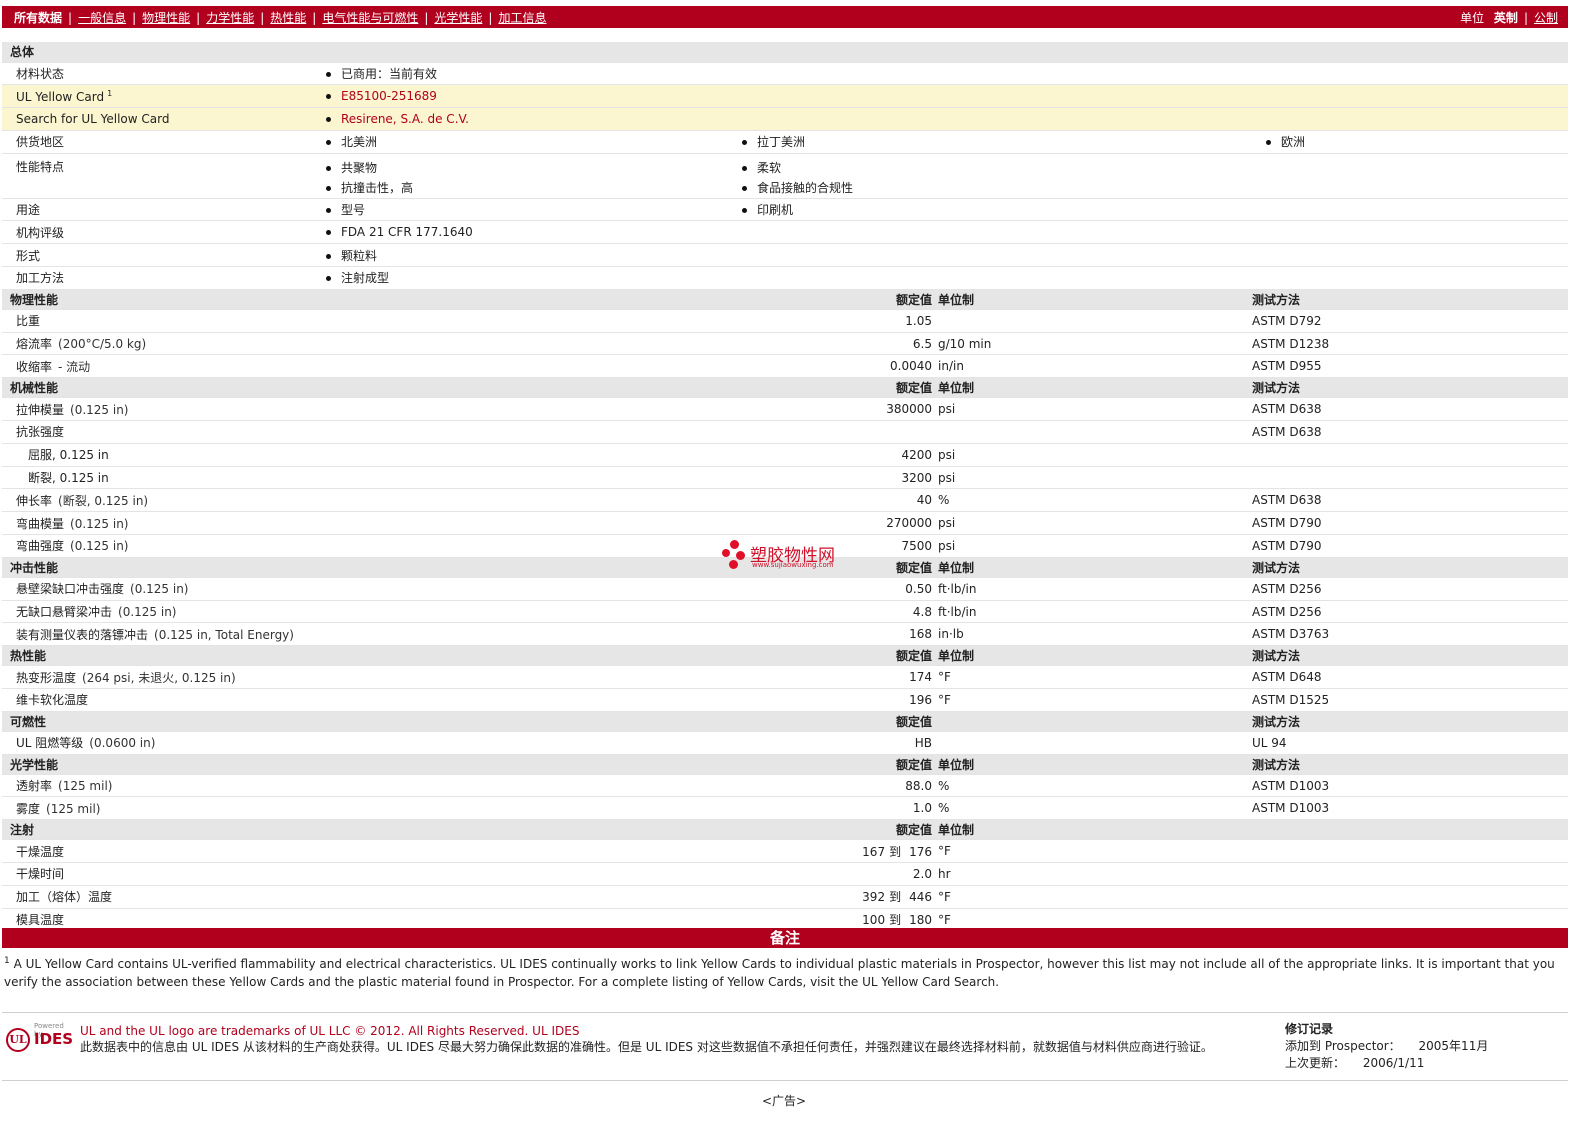 The width and height of the screenshot is (1584, 1122). What do you see at coordinates (833, 500) in the screenshot?
I see `nominal-value: 40` at bounding box center [833, 500].